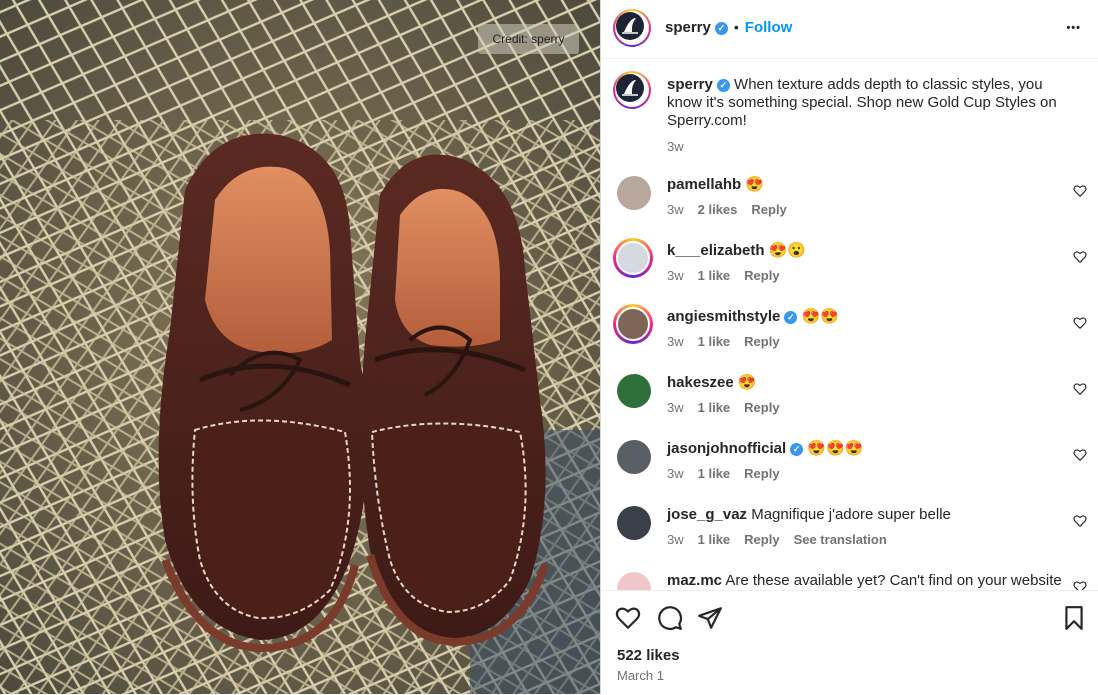  I want to click on caption-time: 3w, so click(675, 146).